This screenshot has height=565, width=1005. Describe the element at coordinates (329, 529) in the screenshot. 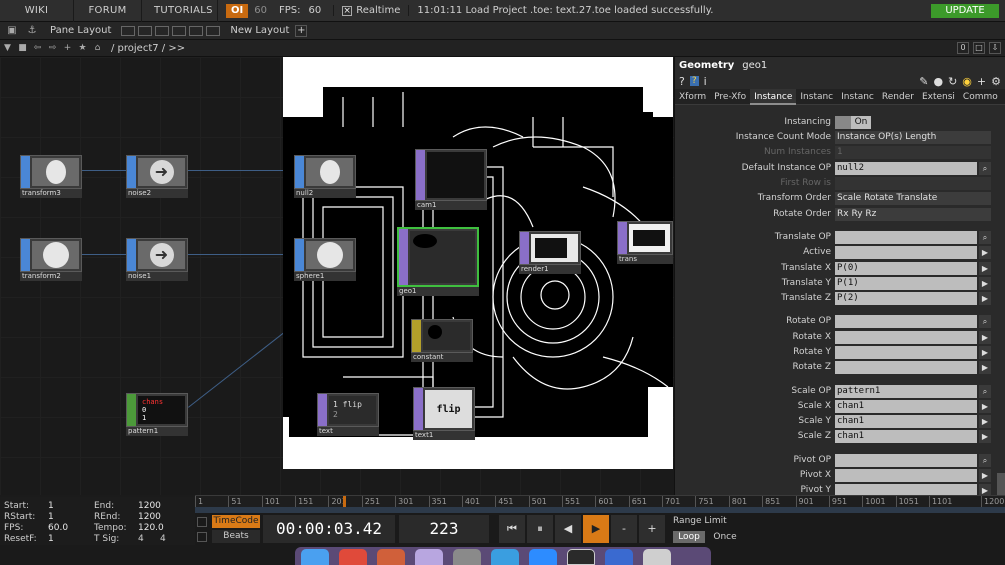

I see `timecode-display: 00:00:03.42` at that location.